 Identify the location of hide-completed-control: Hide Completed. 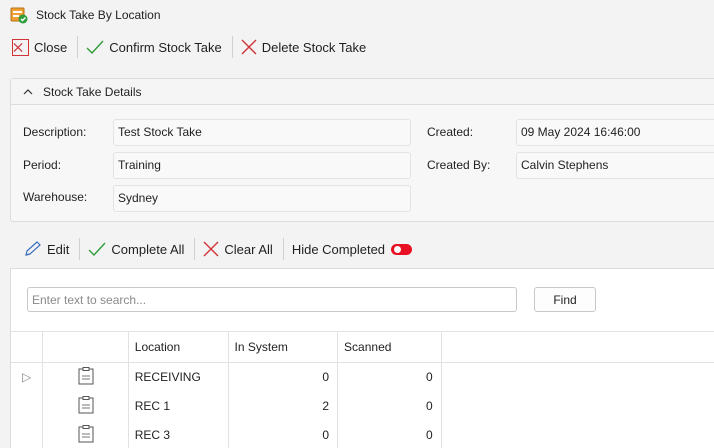
(355, 249).